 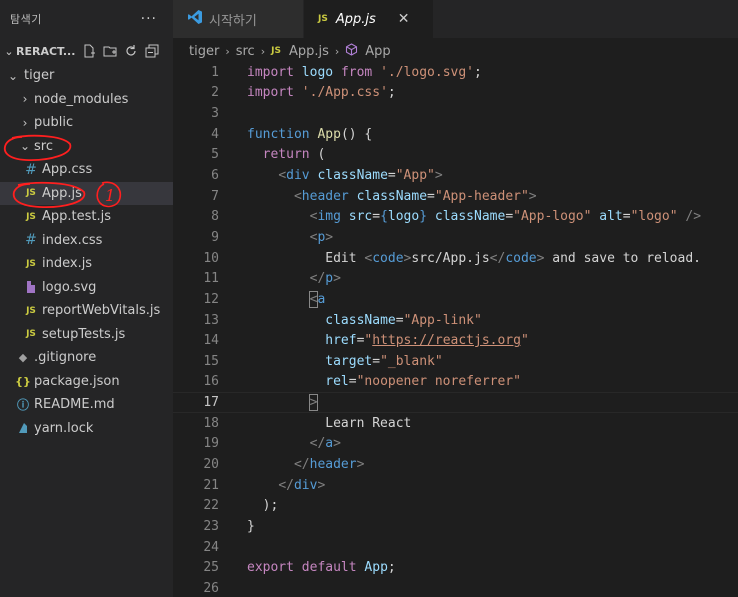 What do you see at coordinates (211, 568) in the screenshot?
I see `line-number: 25` at bounding box center [211, 568].